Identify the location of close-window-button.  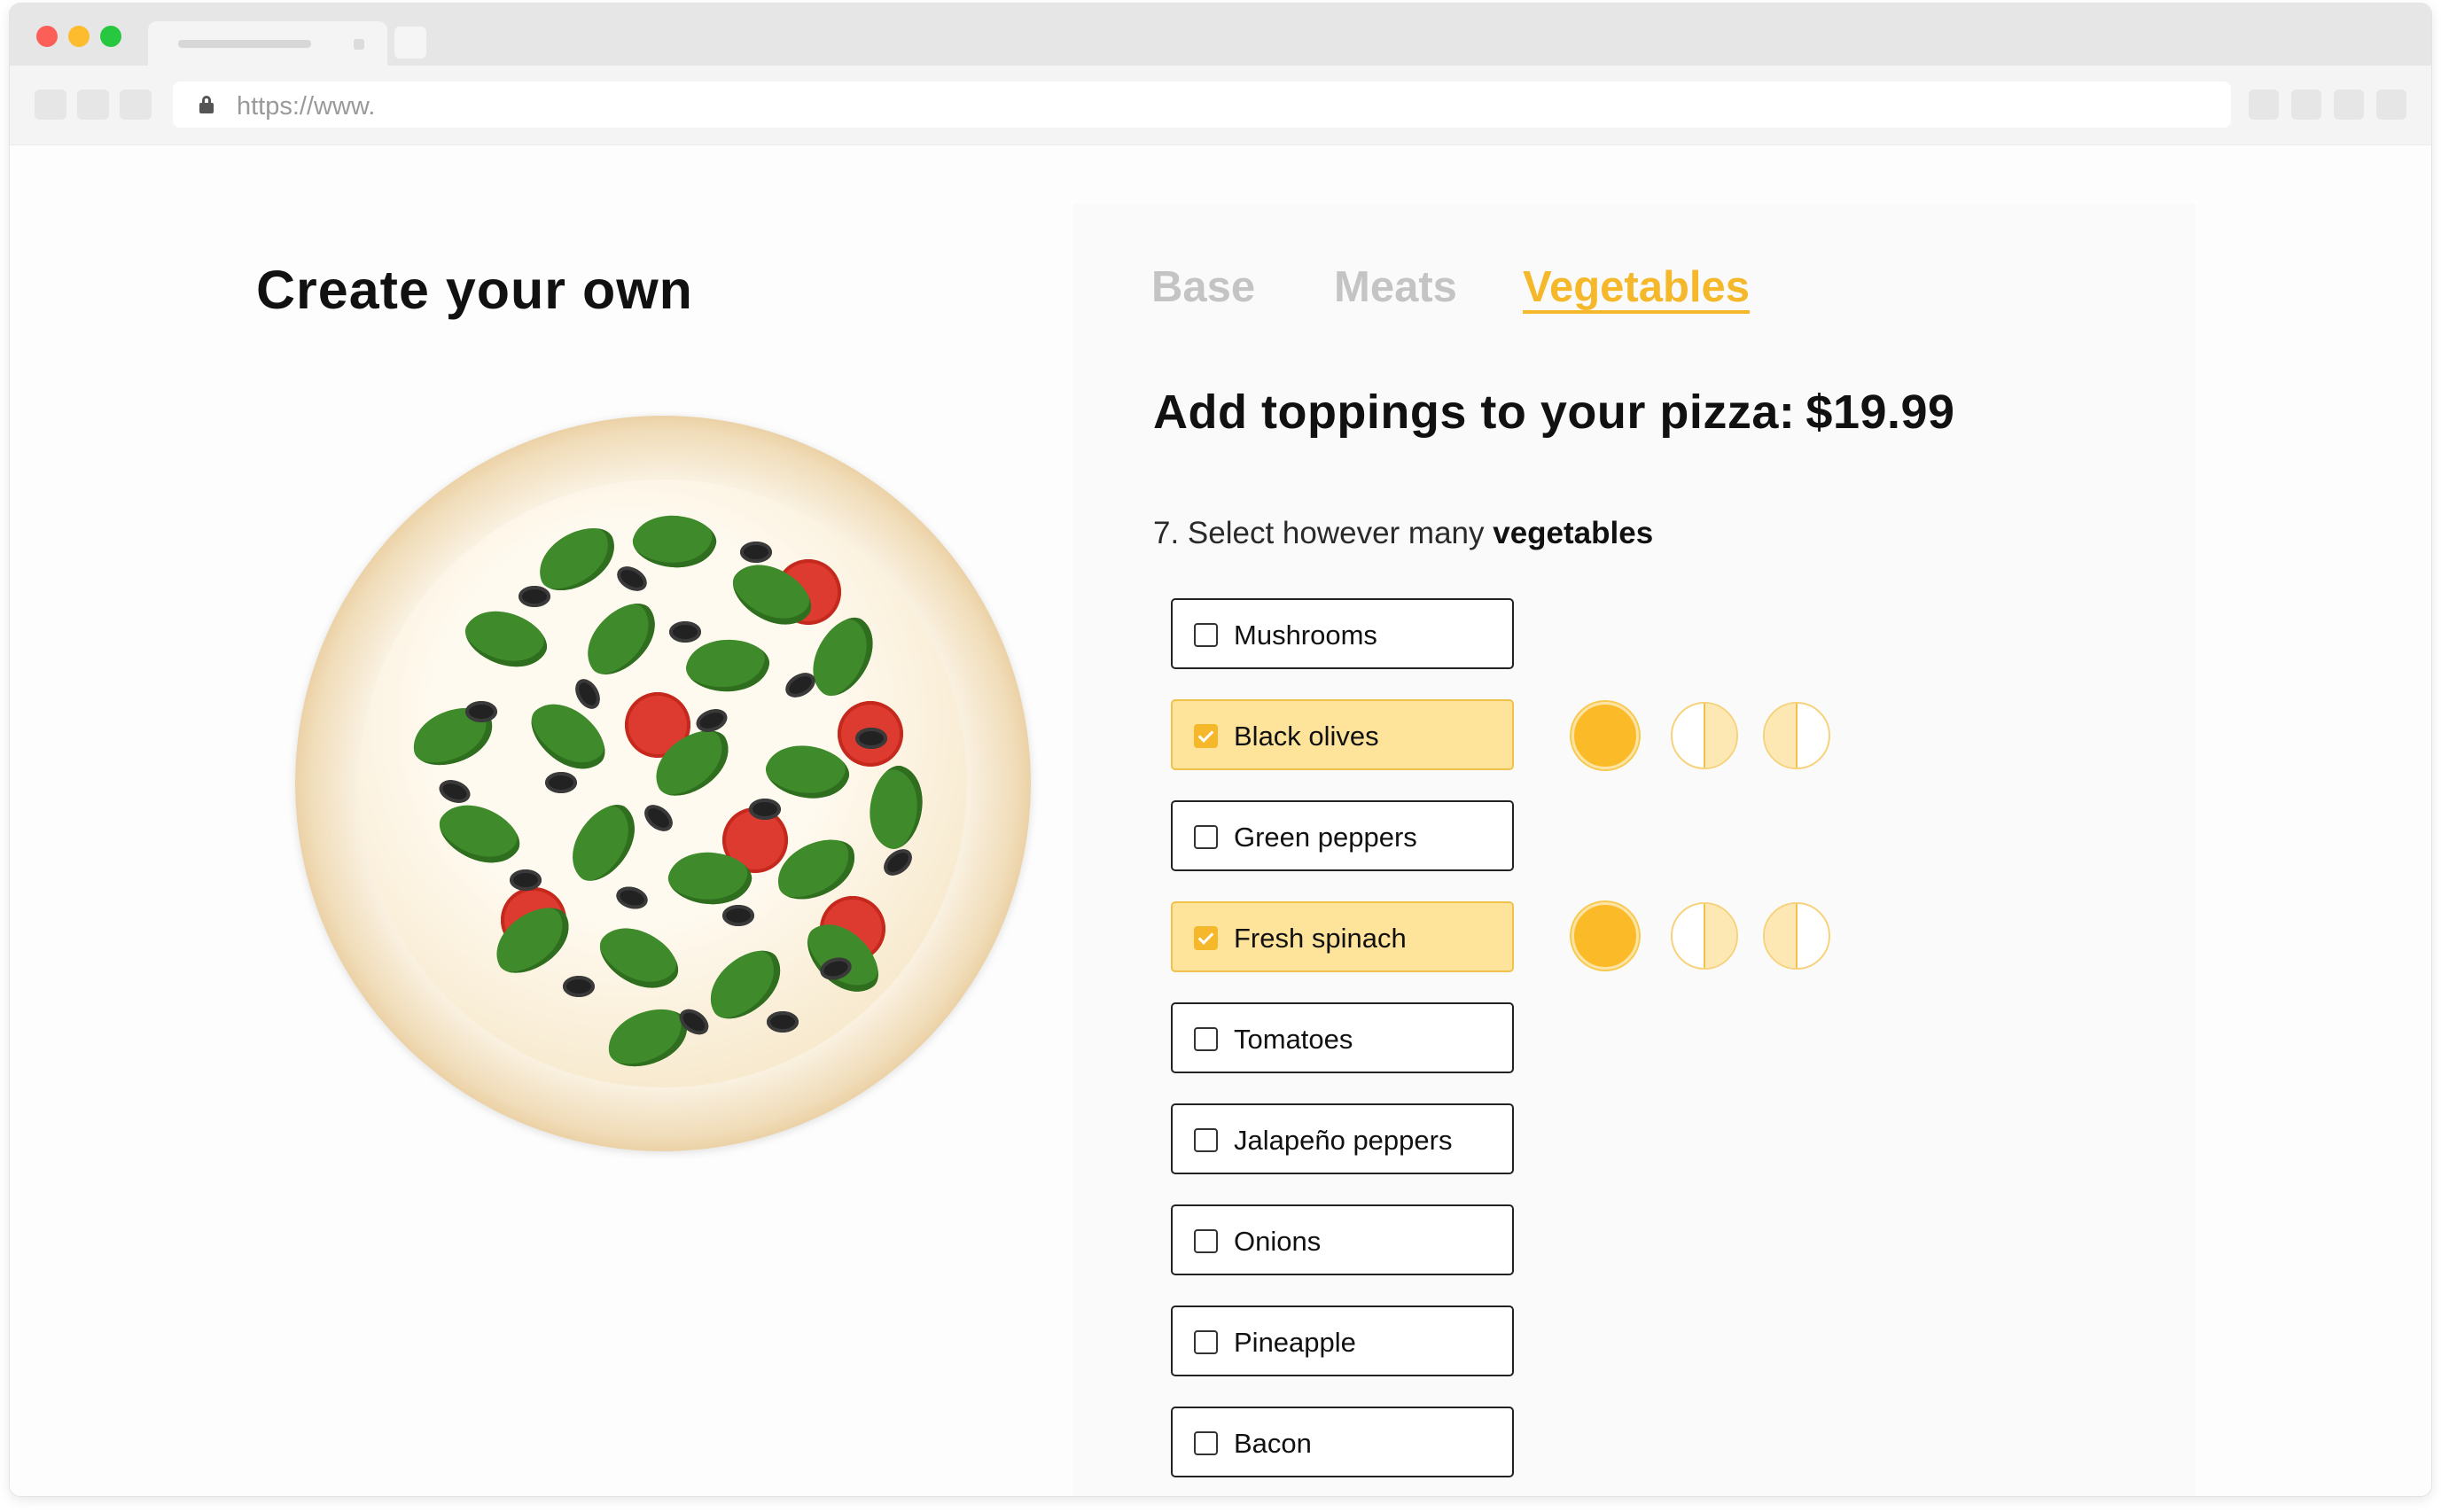
(47, 37).